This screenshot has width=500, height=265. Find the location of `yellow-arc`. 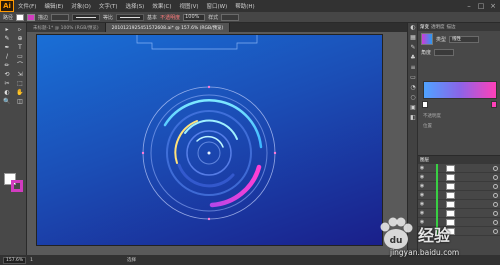

yellow-arc is located at coordinates (186, 142).